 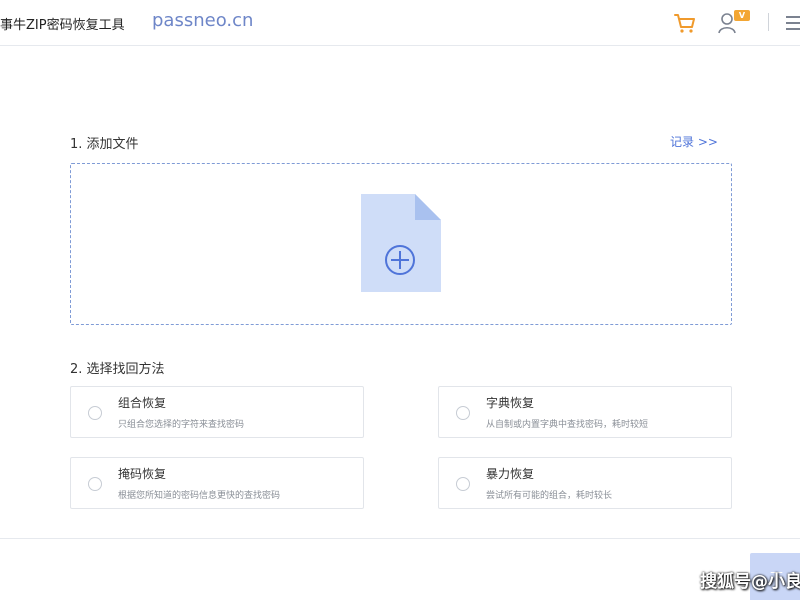 I want to click on site-watermark: passneo.cn, so click(x=203, y=20).